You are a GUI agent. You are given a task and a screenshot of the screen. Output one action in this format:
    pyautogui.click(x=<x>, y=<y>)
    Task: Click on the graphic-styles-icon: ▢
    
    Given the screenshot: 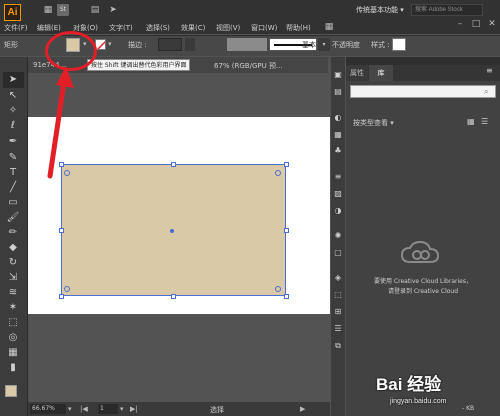 What is the action you would take?
    pyautogui.click(x=338, y=253)
    